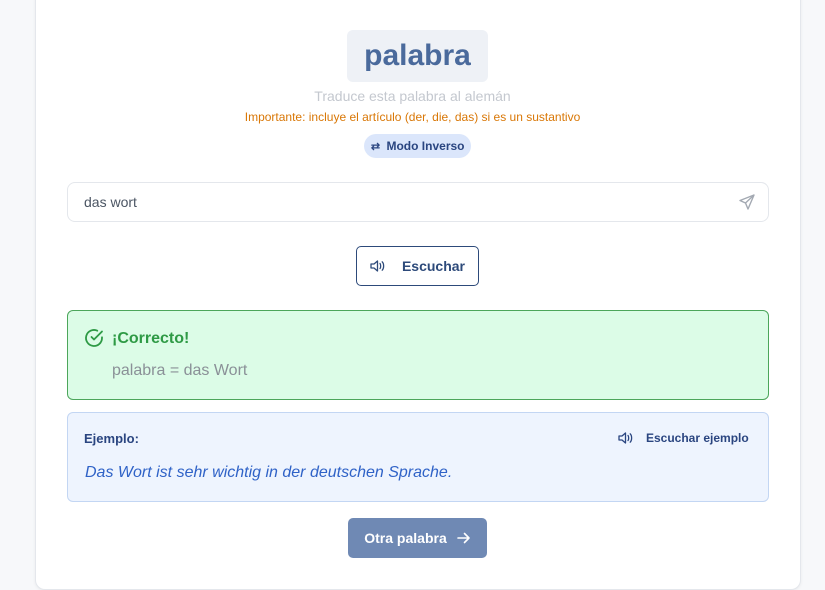 The height and width of the screenshot is (590, 825). Describe the element at coordinates (180, 370) in the screenshot. I see `result-translation: palabra = das Wort` at that location.